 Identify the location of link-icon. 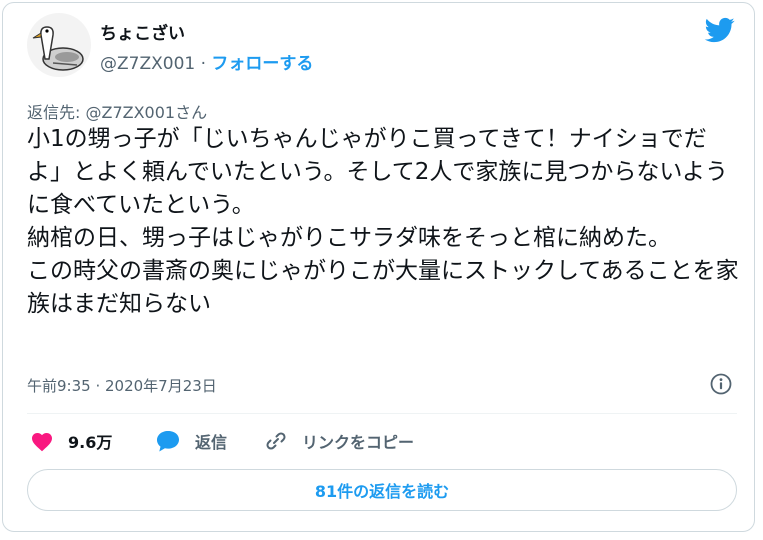
(276, 441).